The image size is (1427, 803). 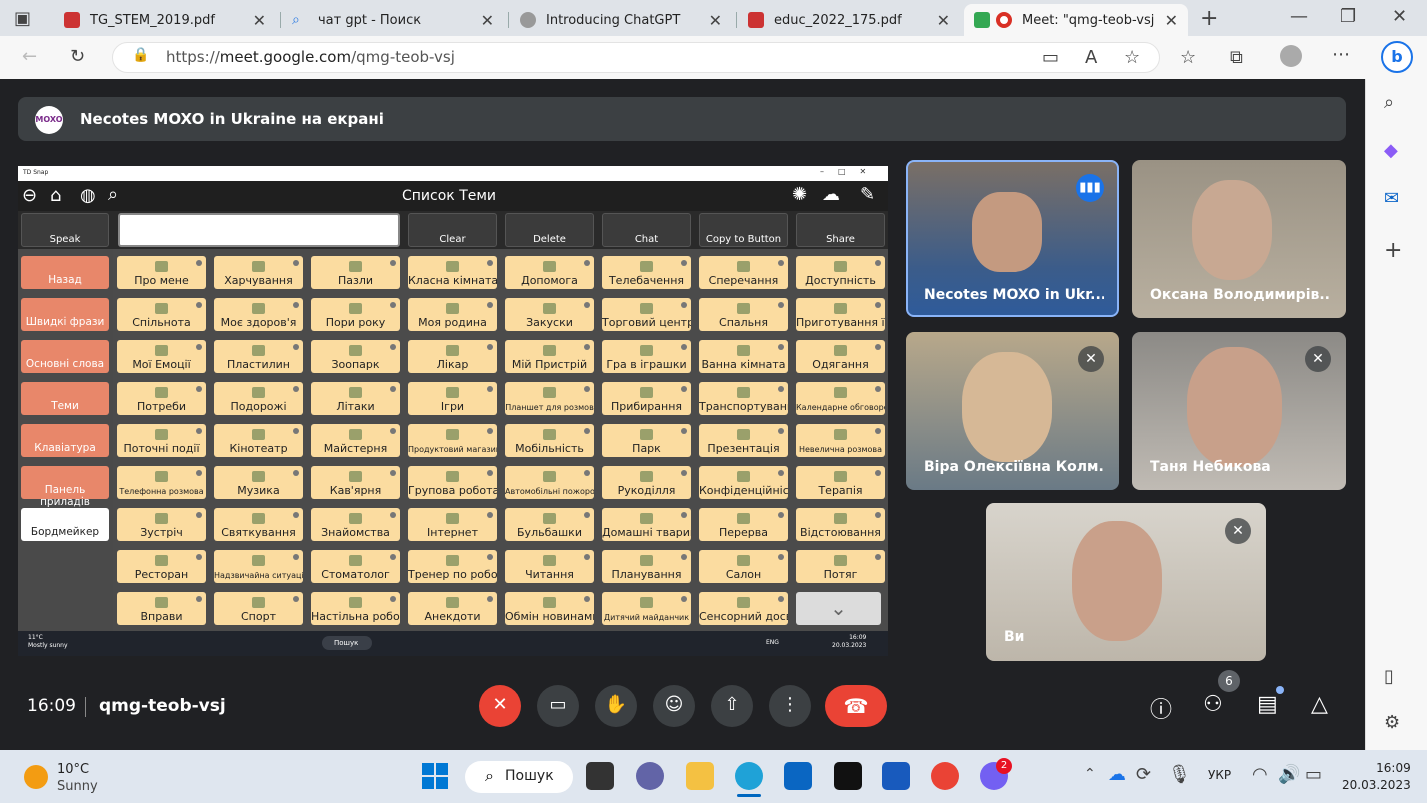 I want to click on td-topic-button: Прибирання, so click(x=646, y=398).